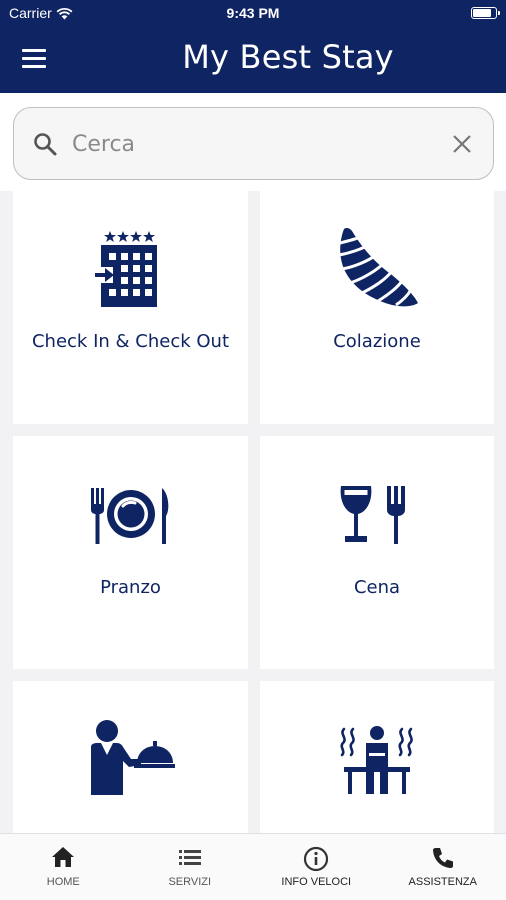  Describe the element at coordinates (377, 341) in the screenshot. I see `tile-label: Colazione` at that location.